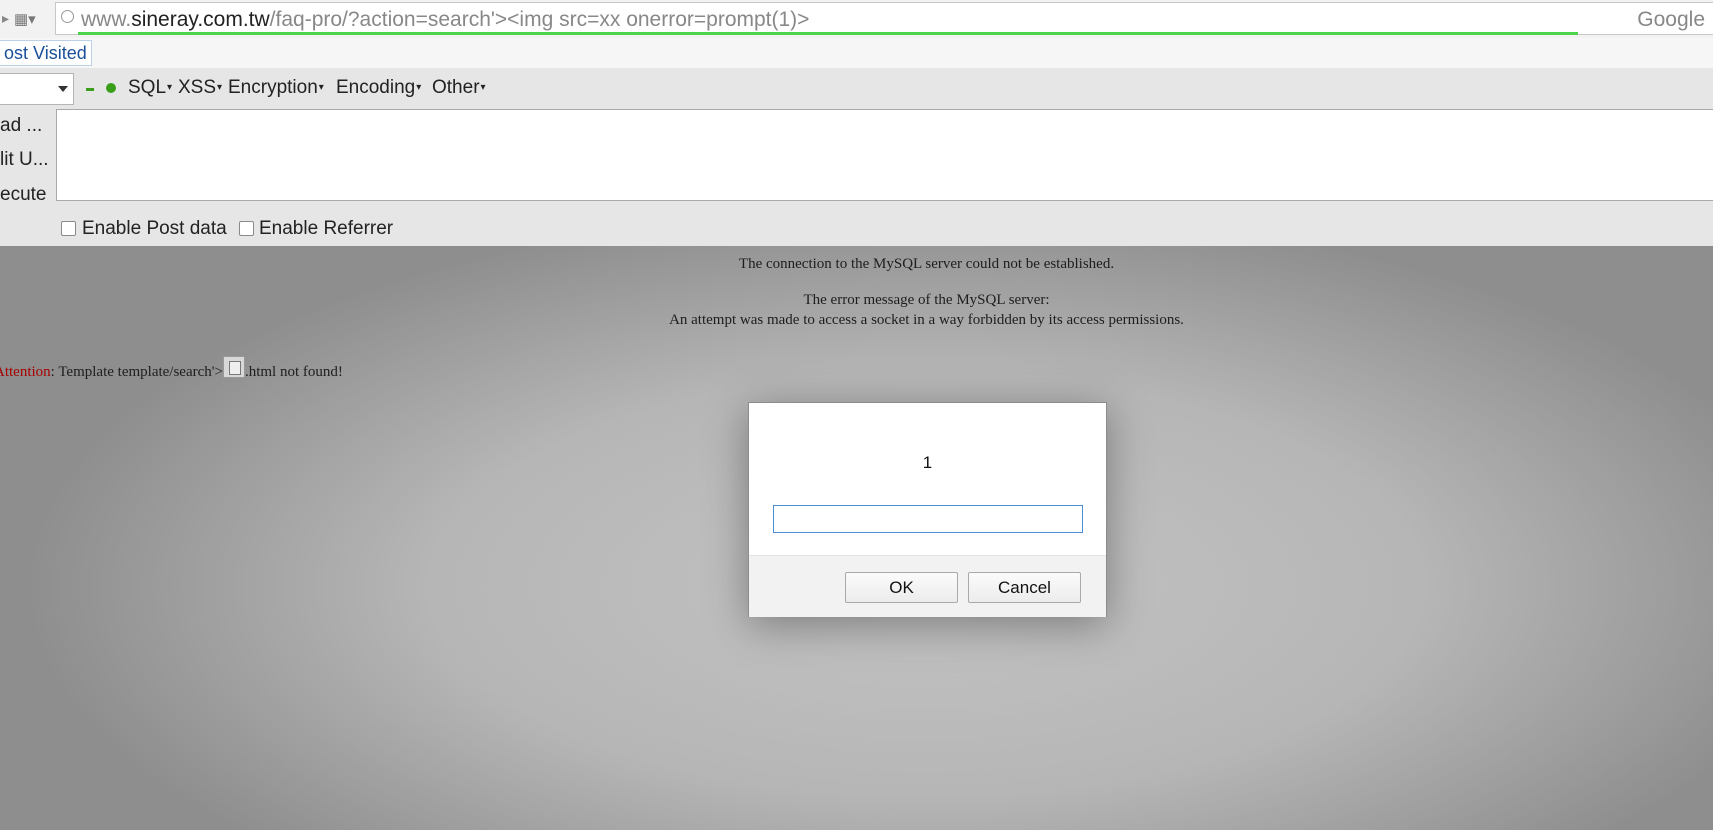 The height and width of the screenshot is (830, 1713). Describe the element at coordinates (200, 88) in the screenshot. I see `menu-xss: XSS▾` at that location.